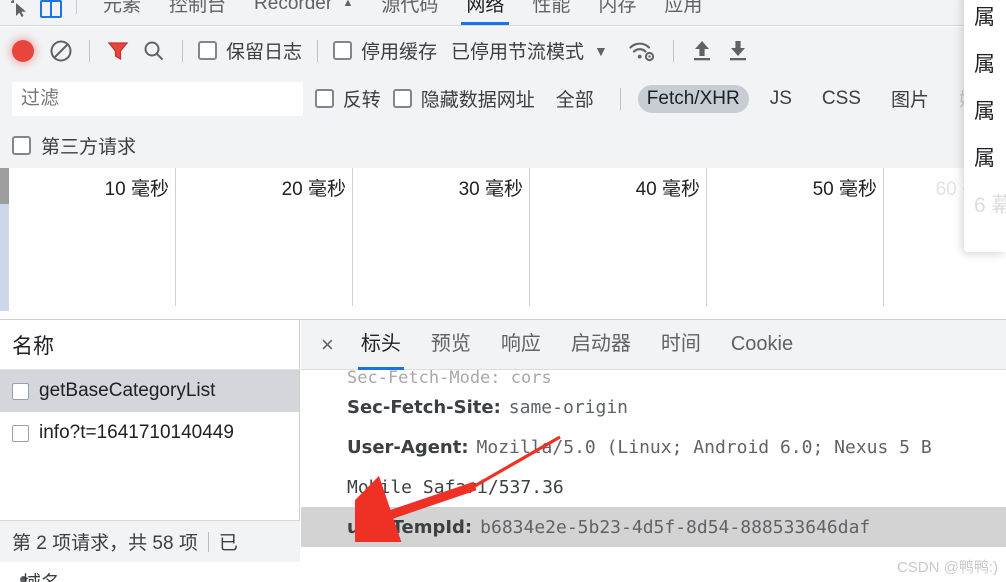 Image resolution: width=1006 pixels, height=582 pixels. What do you see at coordinates (551, 8) in the screenshot?
I see `tab-performance-label: 性能` at bounding box center [551, 8].